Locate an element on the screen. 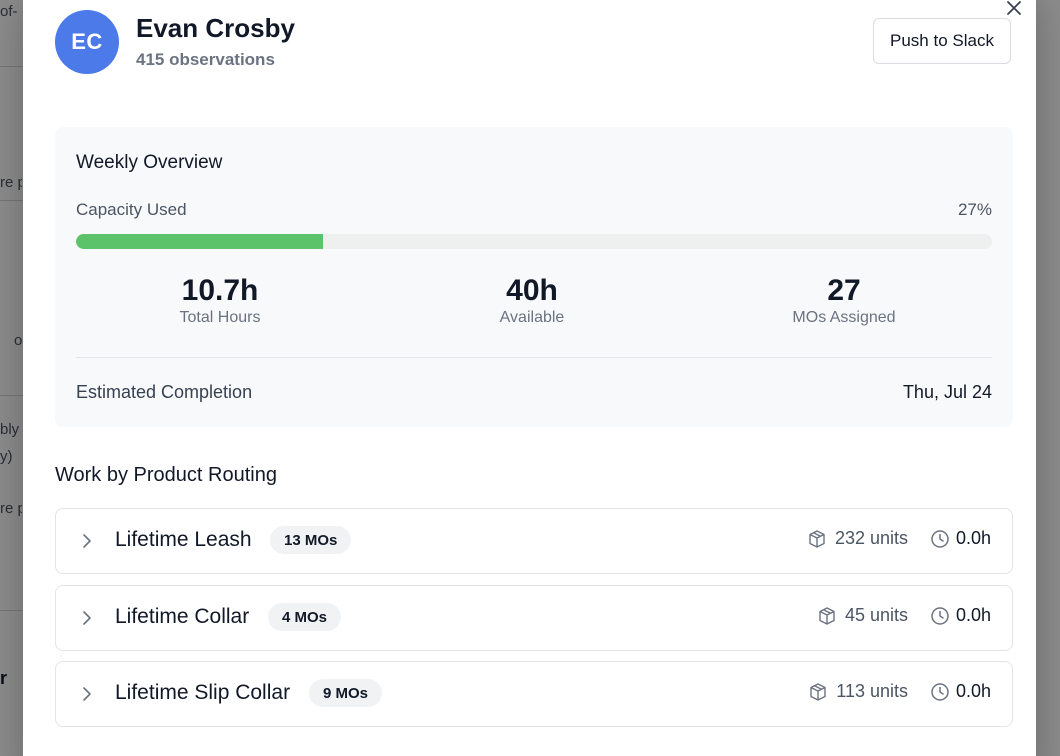 This screenshot has height=756, width=1060. close-icon is located at coordinates (1014, 8).